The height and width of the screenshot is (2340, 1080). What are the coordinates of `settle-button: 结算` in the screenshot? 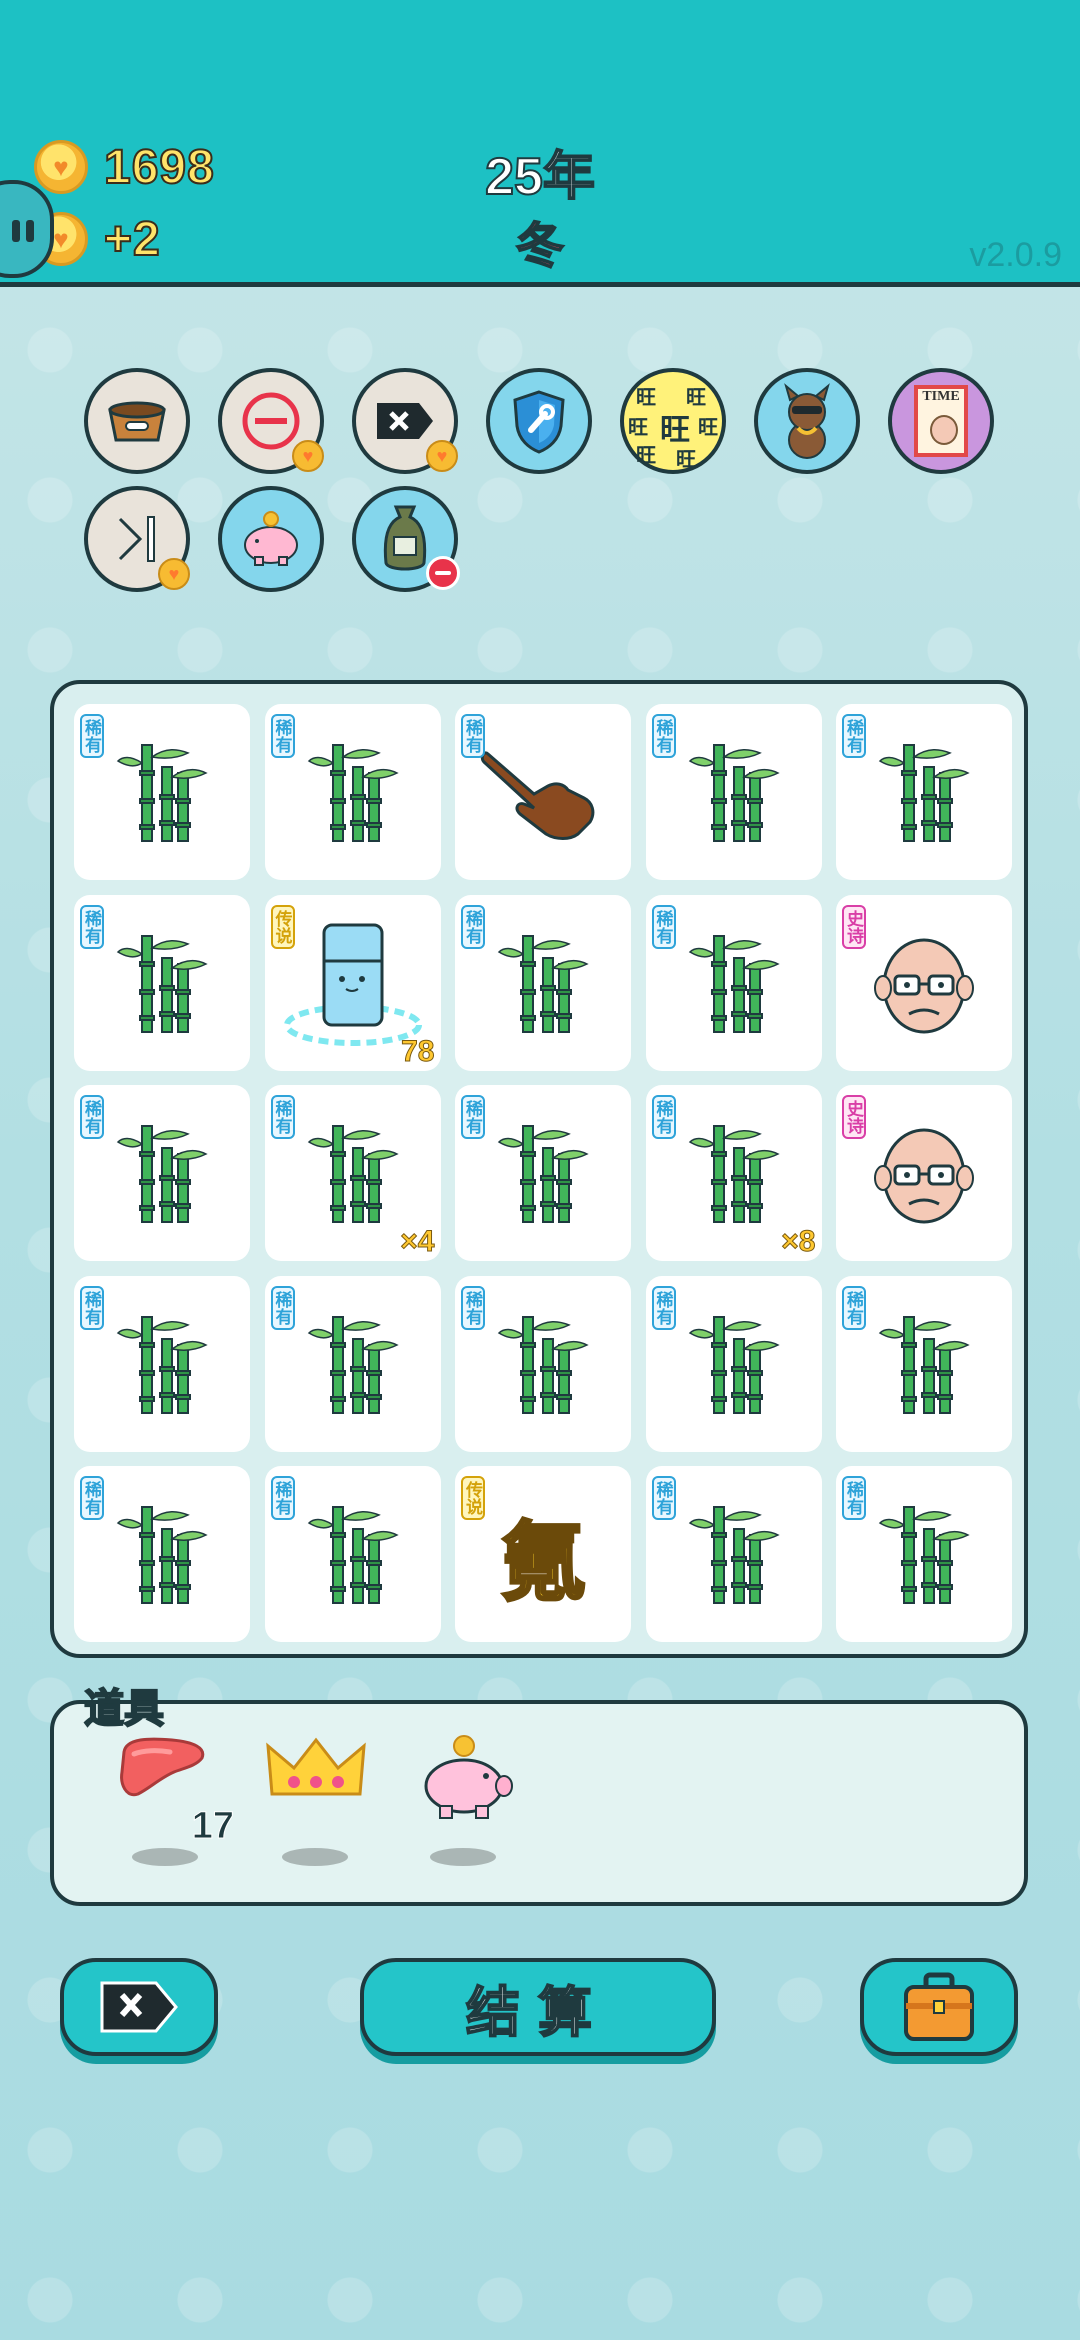 It's located at (538, 2007).